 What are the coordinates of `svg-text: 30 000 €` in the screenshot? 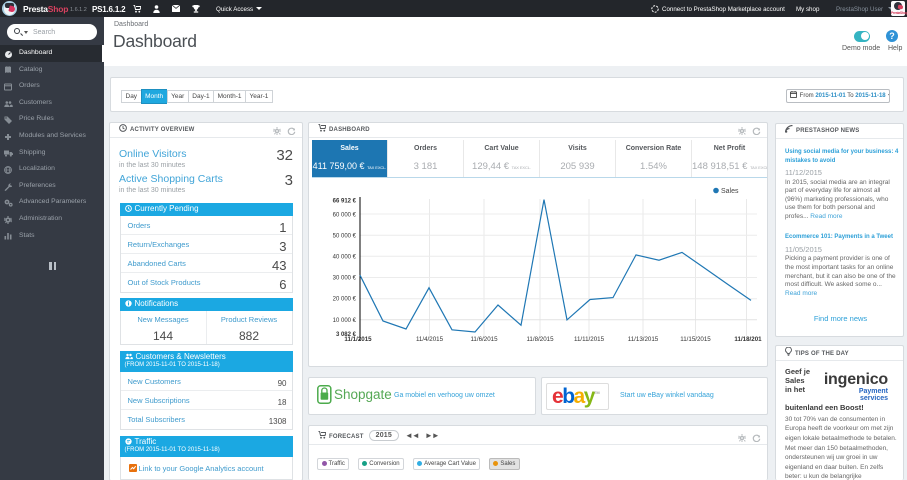 It's located at (345, 279).